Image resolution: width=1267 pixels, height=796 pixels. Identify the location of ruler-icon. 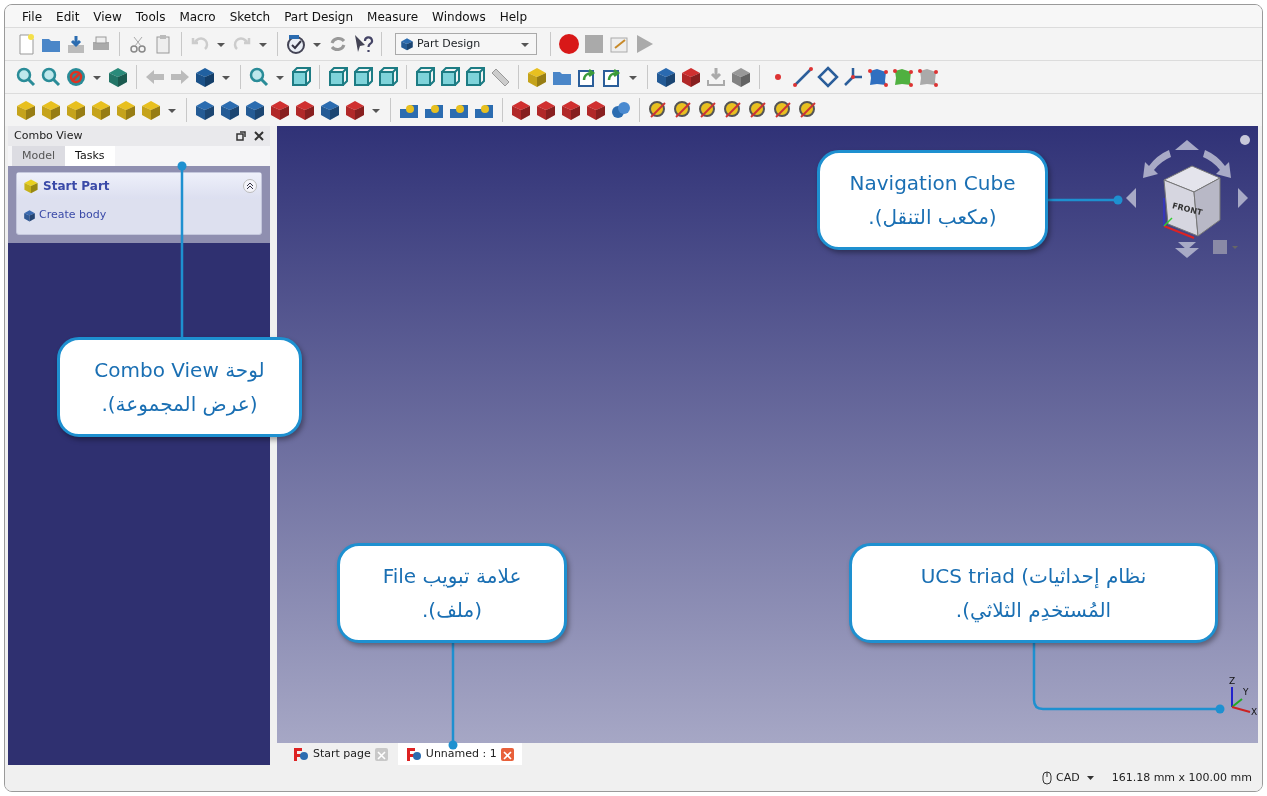
(500, 77).